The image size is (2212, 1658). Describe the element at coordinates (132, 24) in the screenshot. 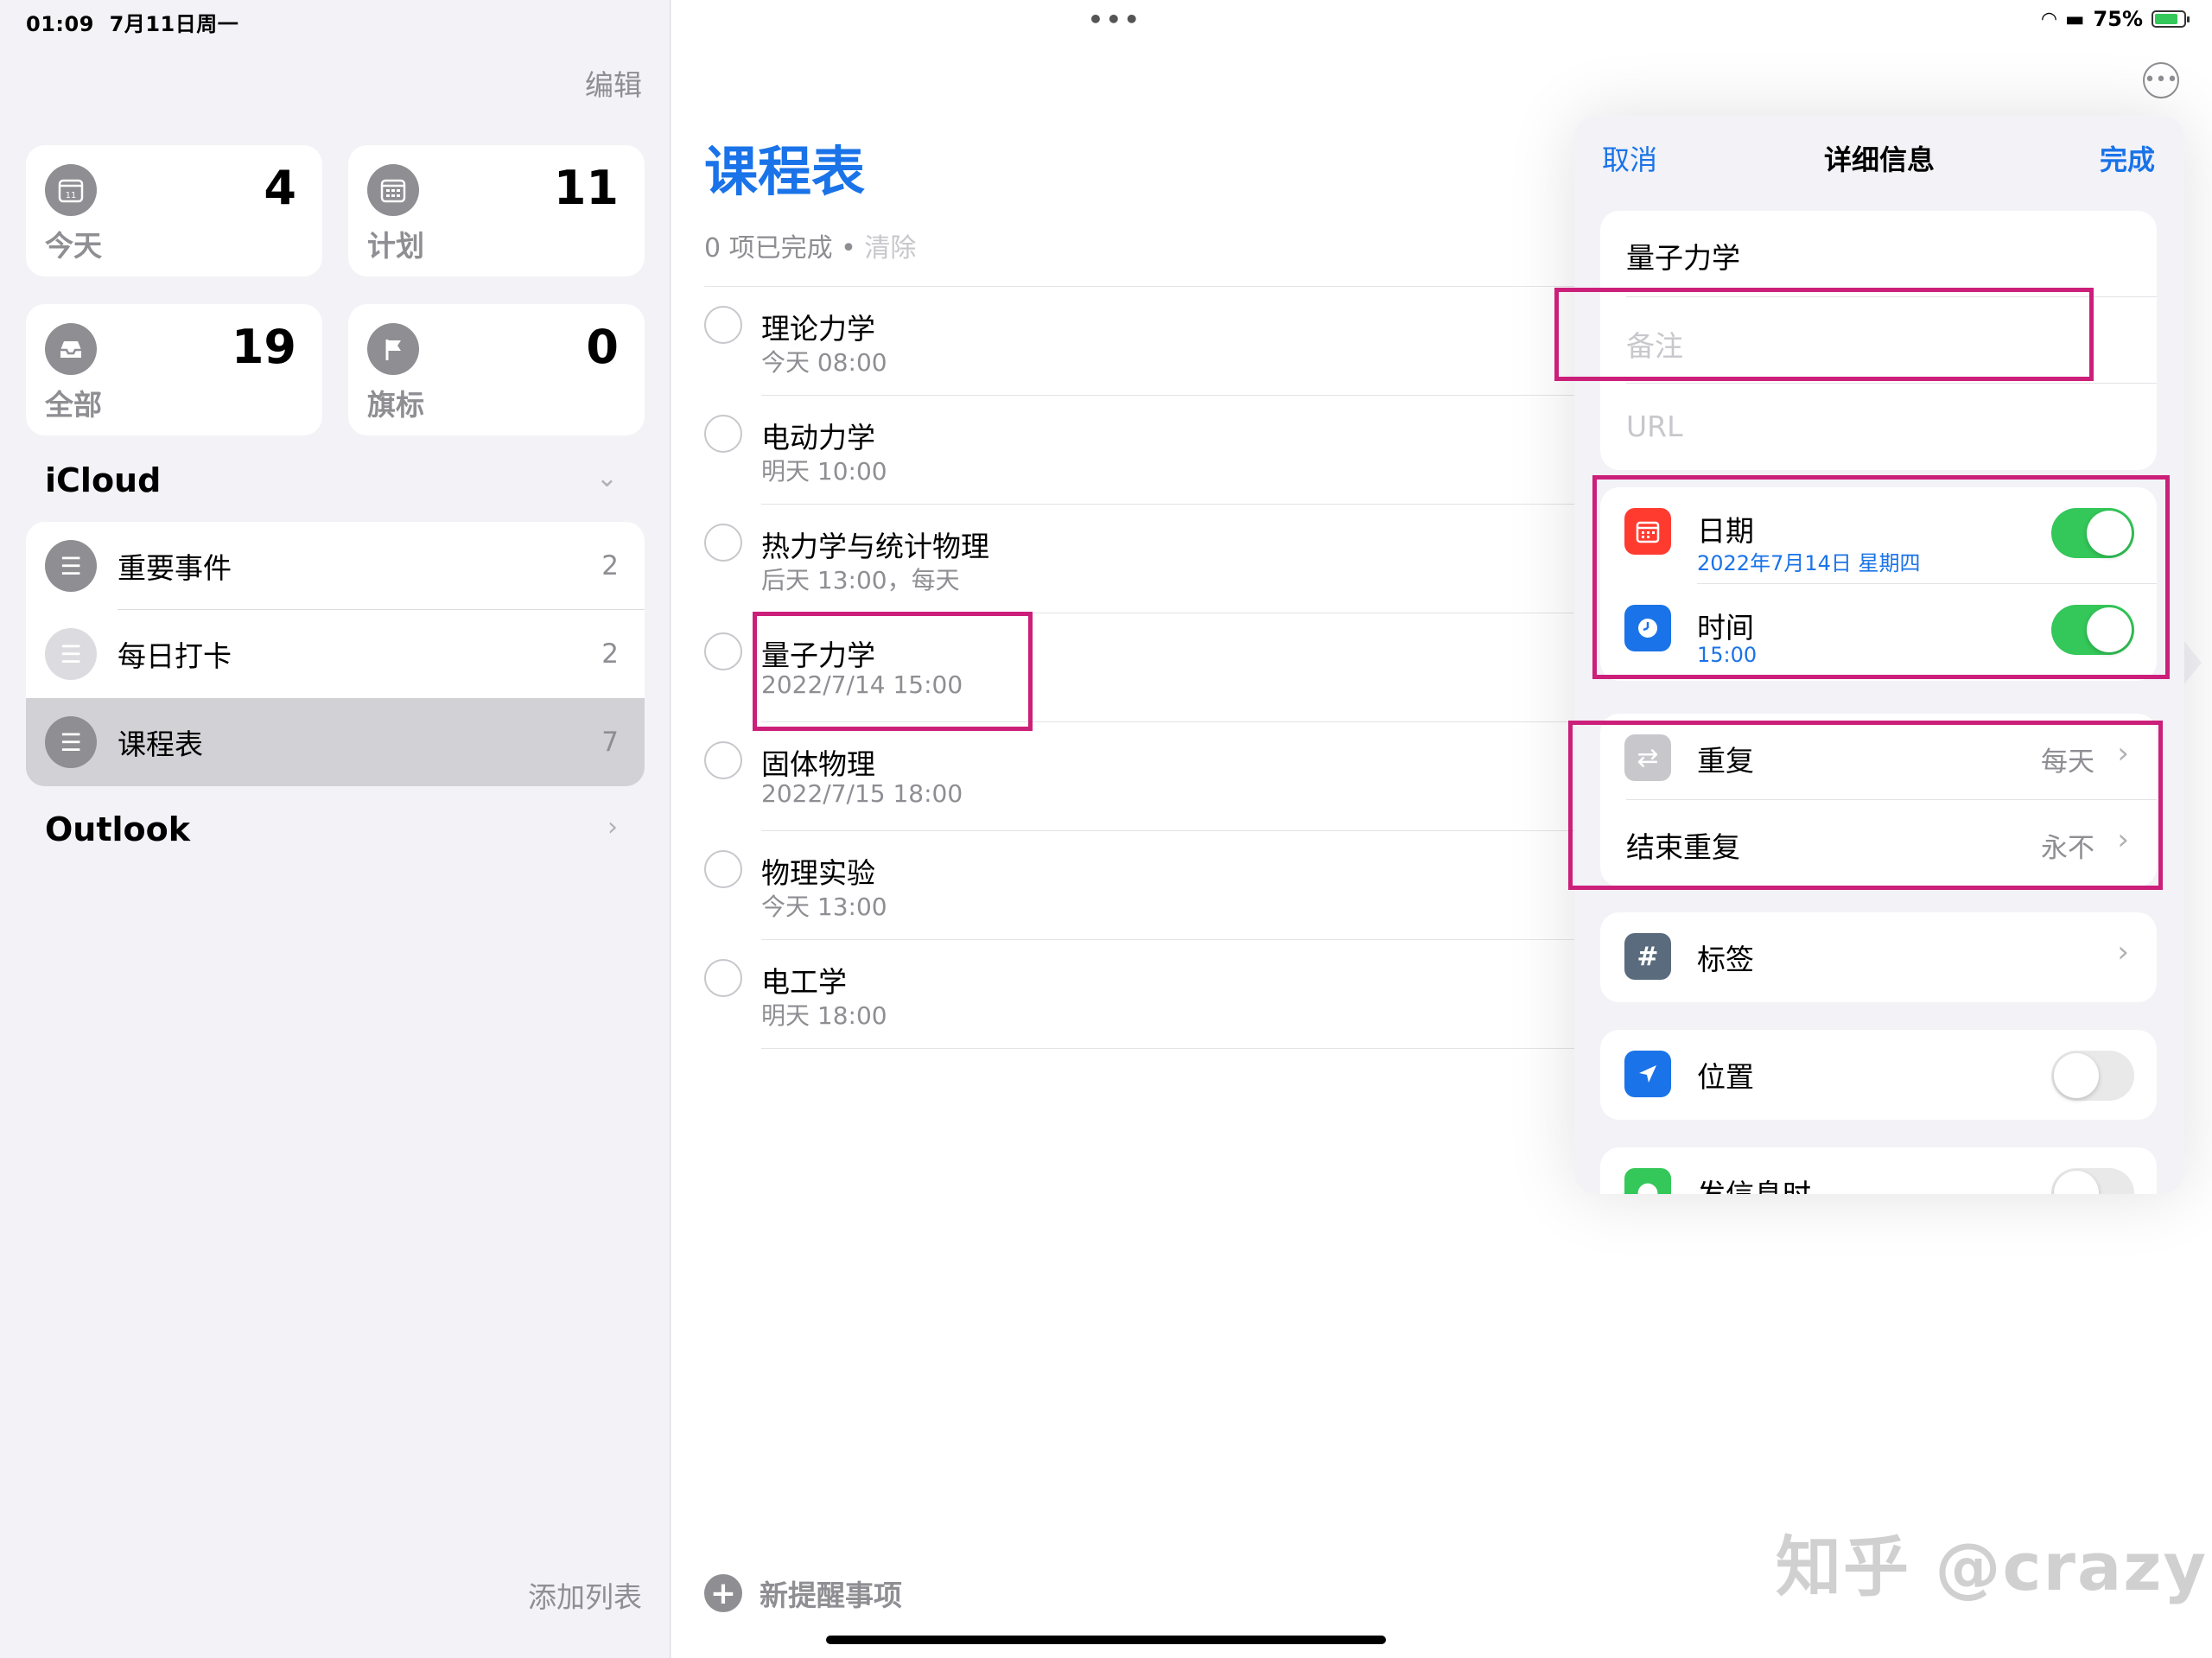

I see `status-time: 01:09 7月11日周一` at that location.